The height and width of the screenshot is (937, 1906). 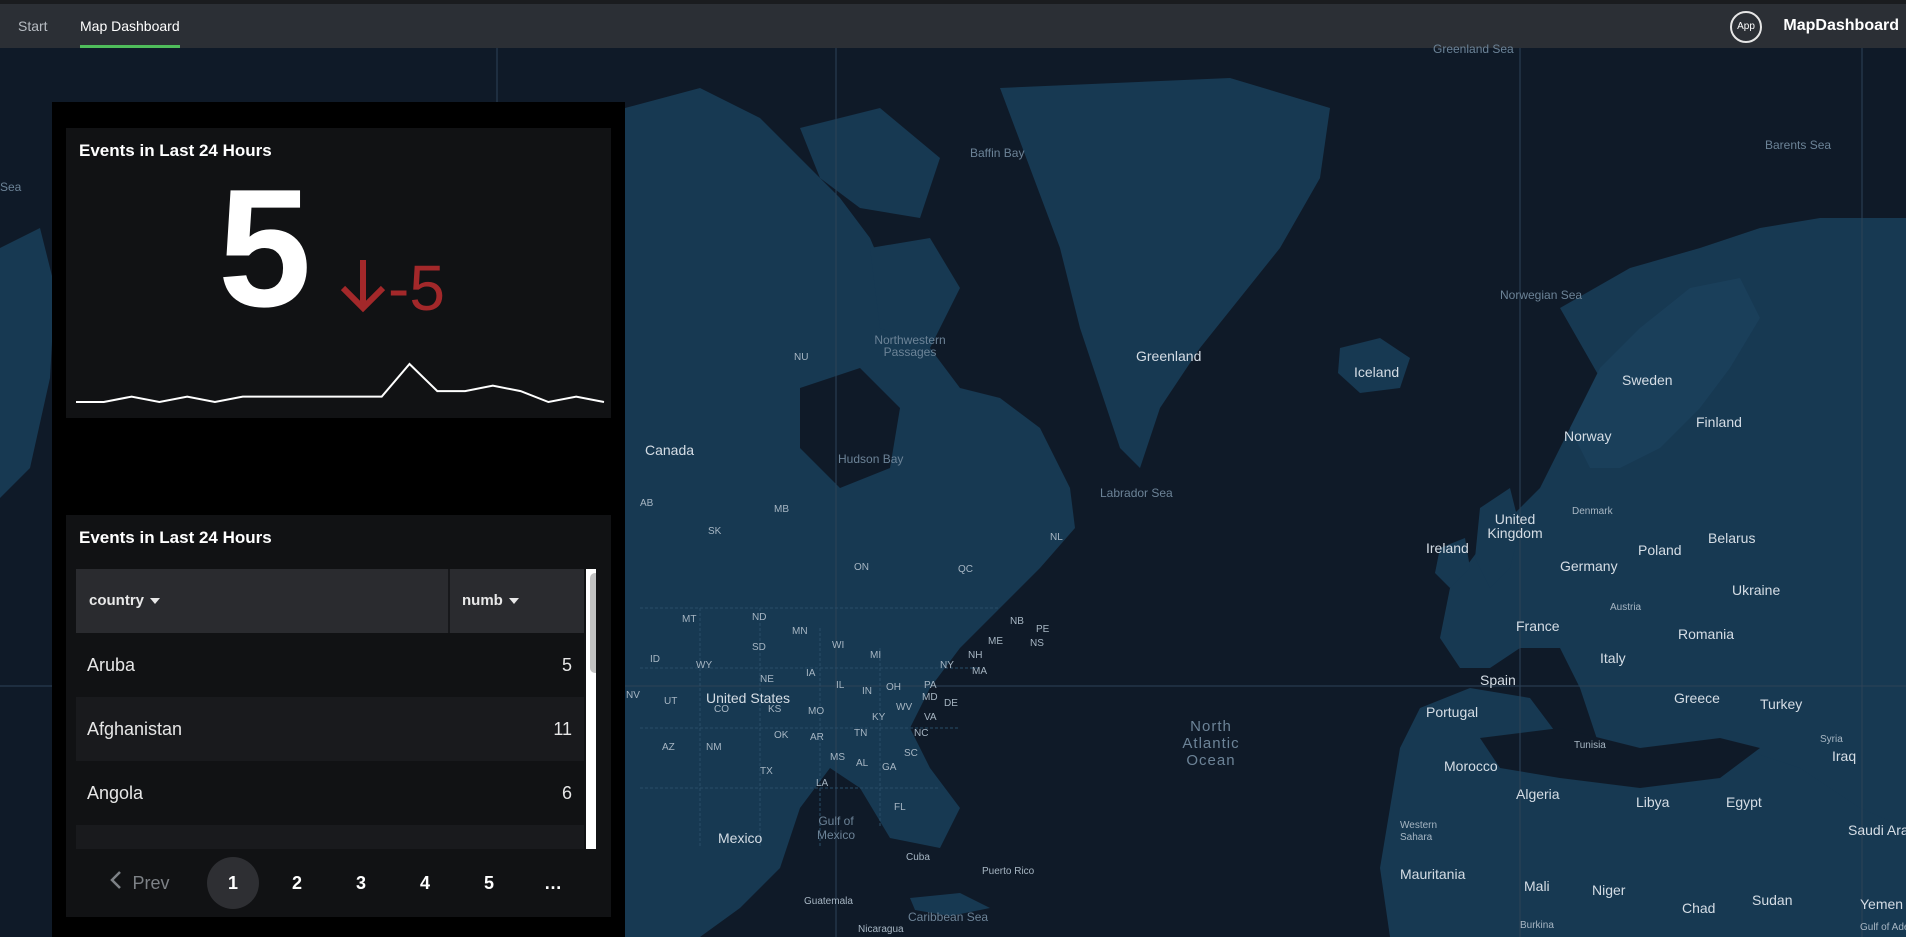 I want to click on map-label-pe: PE, so click(x=1043, y=629).